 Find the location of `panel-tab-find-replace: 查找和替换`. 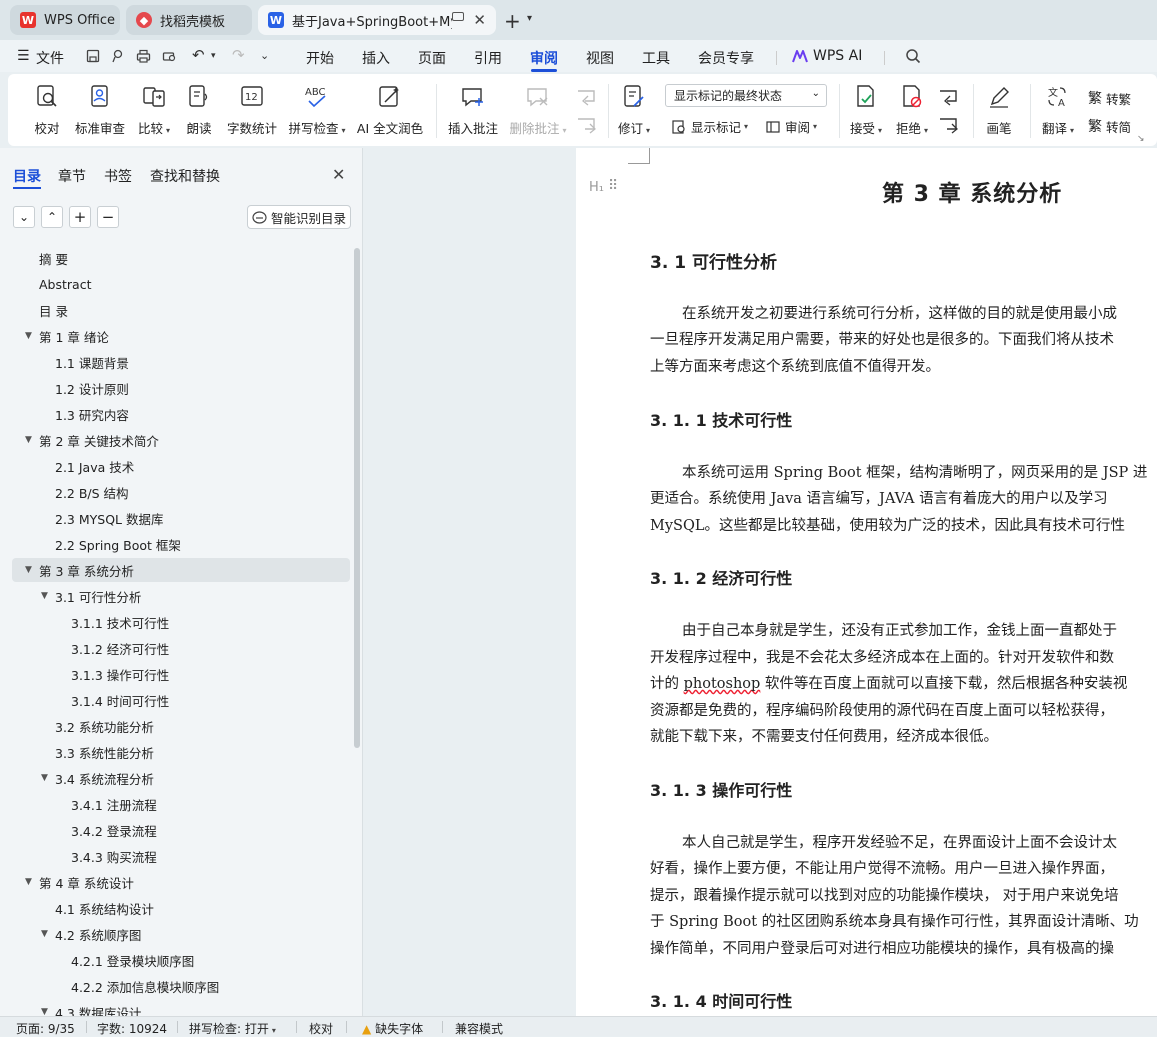

panel-tab-find-replace: 查找和替换 is located at coordinates (185, 176).